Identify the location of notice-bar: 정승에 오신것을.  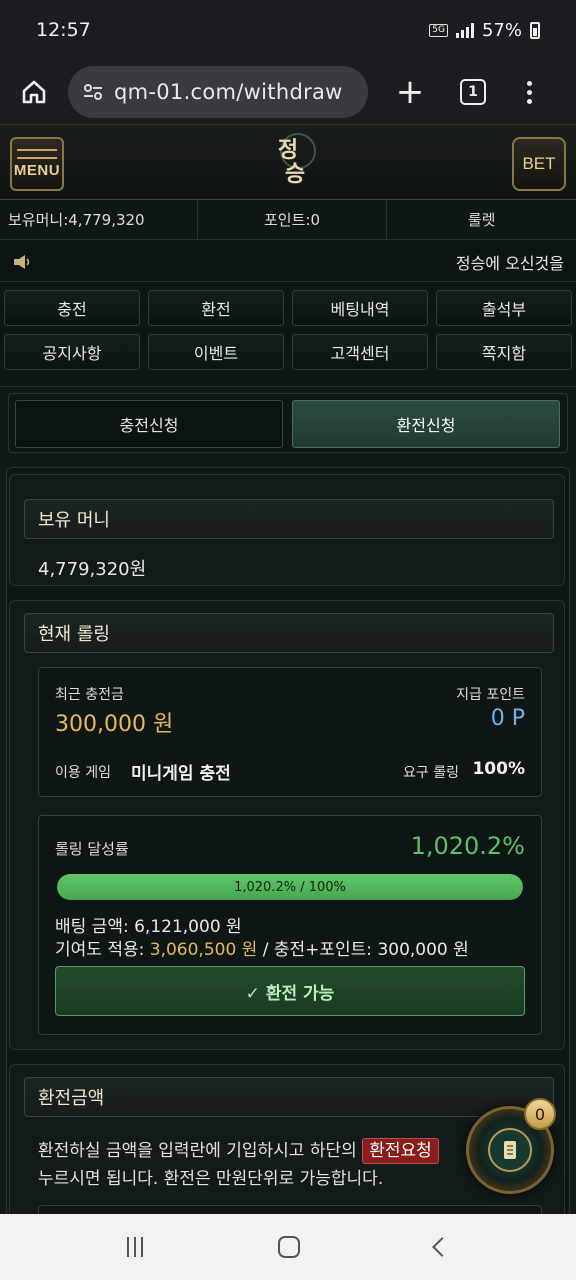
(288, 262).